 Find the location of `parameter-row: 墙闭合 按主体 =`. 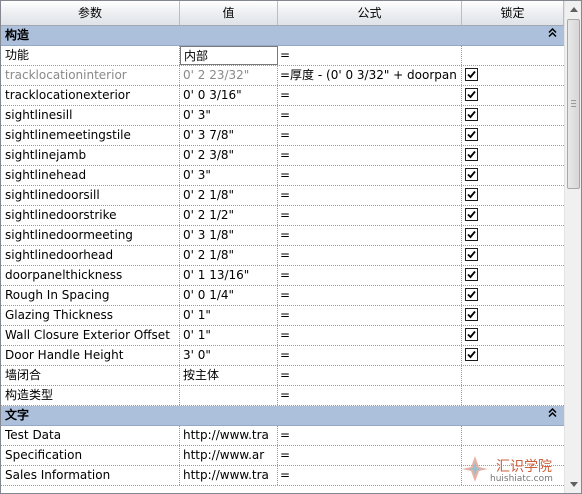

parameter-row: 墙闭合 按主体 = is located at coordinates (282, 376).